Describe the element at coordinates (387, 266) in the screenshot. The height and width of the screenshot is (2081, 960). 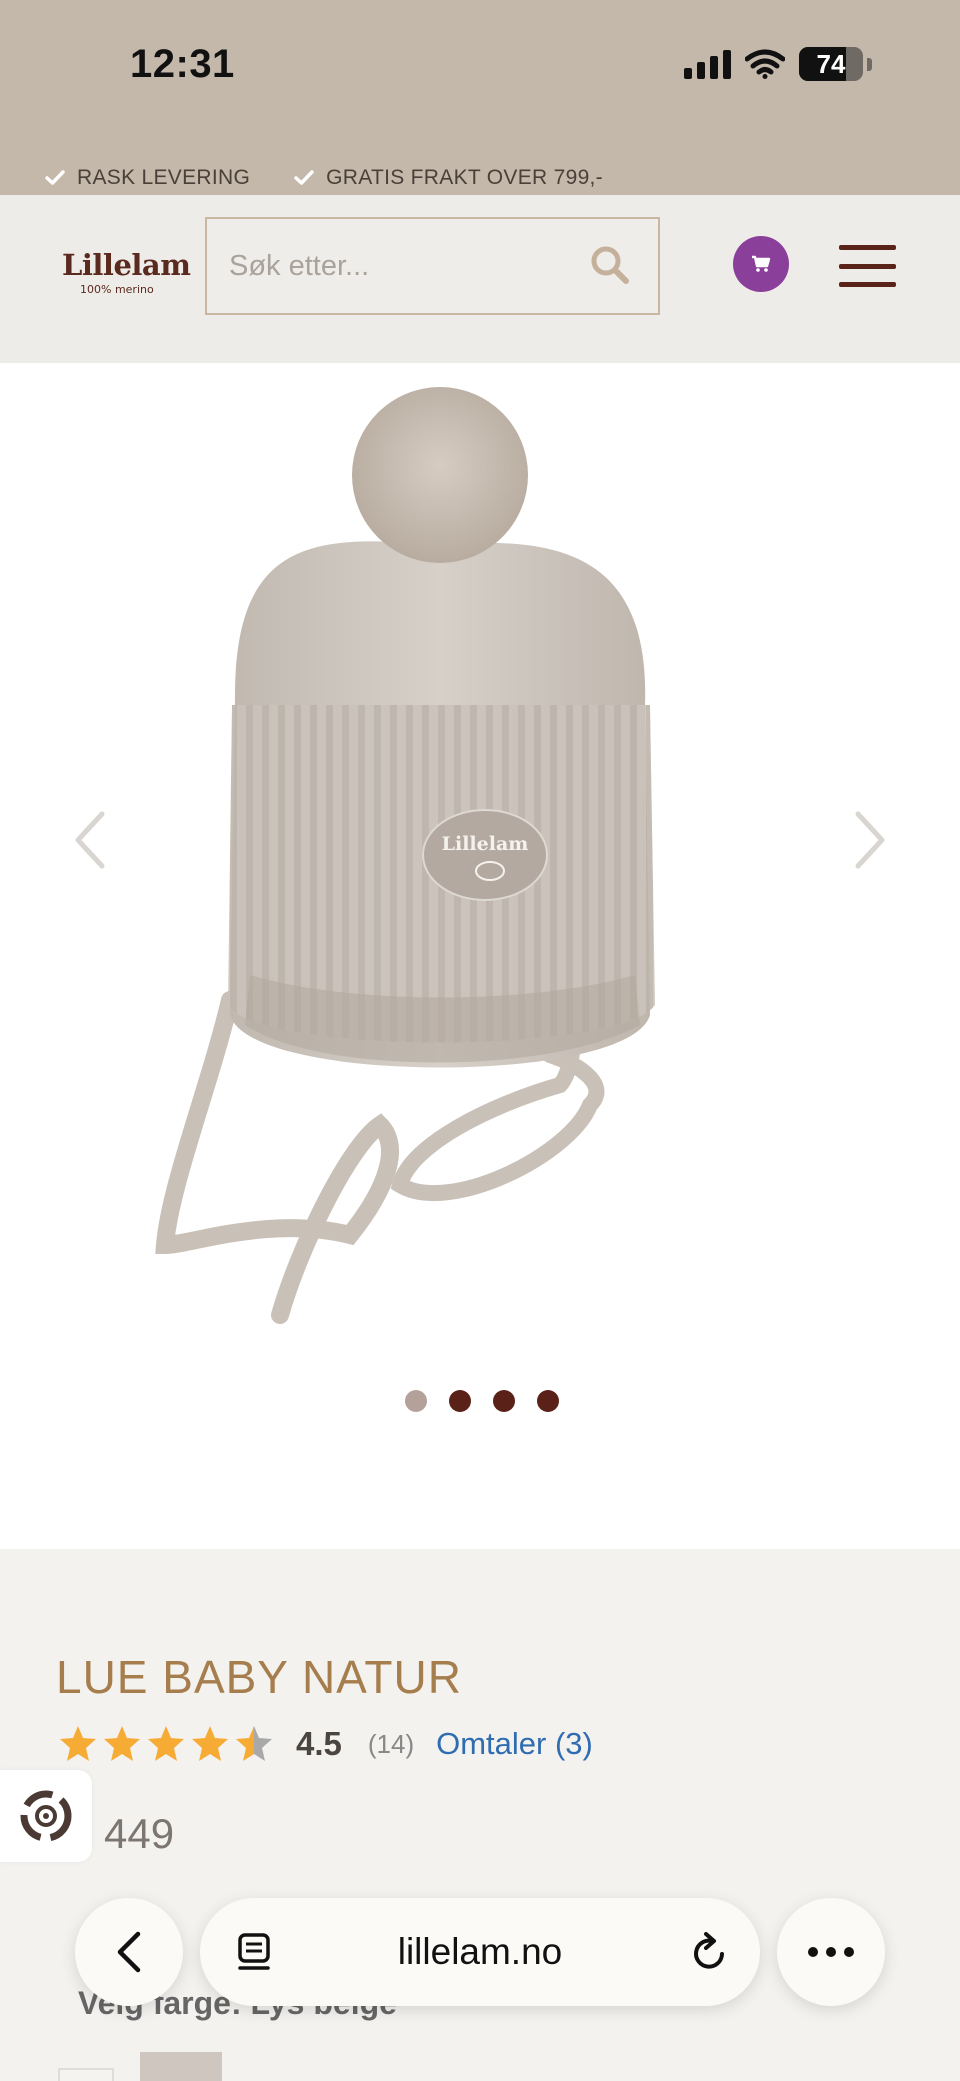
I see `search-input` at that location.